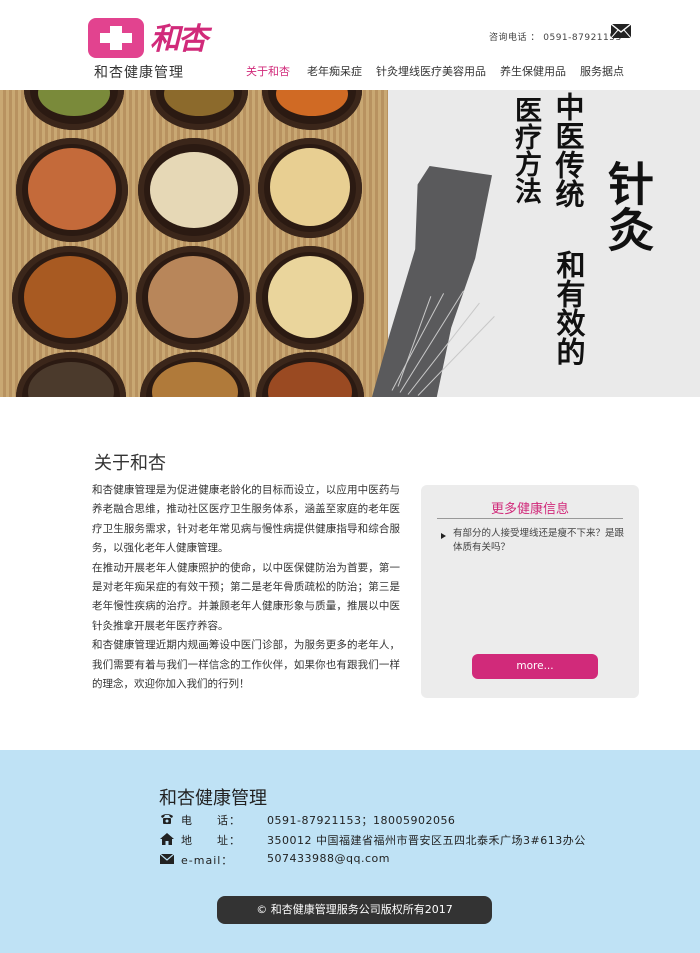 The height and width of the screenshot is (953, 700). I want to click on health-article-link: 有部分的人接受埋线还是瘦不下来？是跟体质有关吗？, so click(531, 541).